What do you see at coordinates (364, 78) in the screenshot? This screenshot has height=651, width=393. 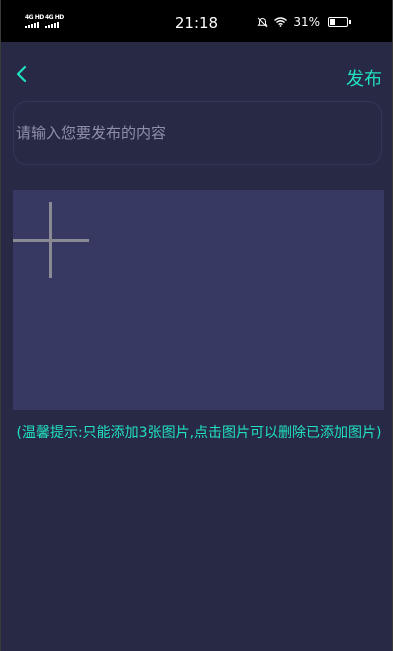 I see `publish-button: 发布` at bounding box center [364, 78].